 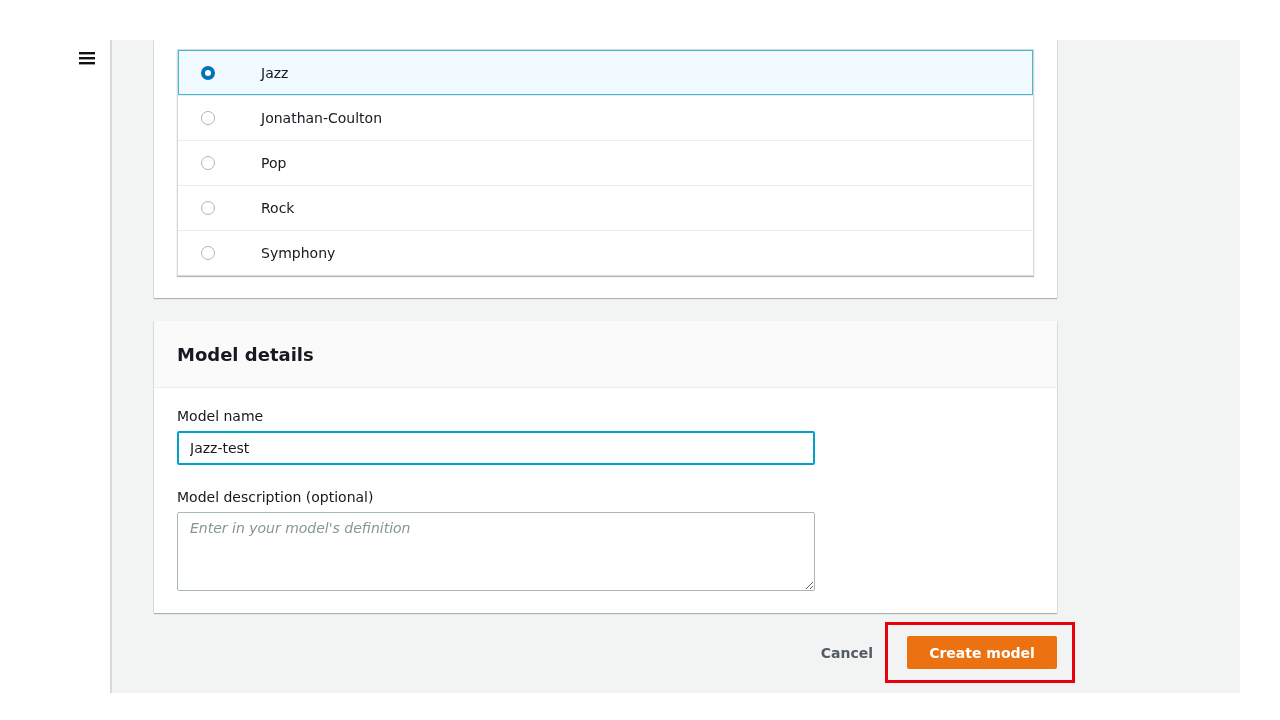 I want to click on option-label: Symphony, so click(x=298, y=253).